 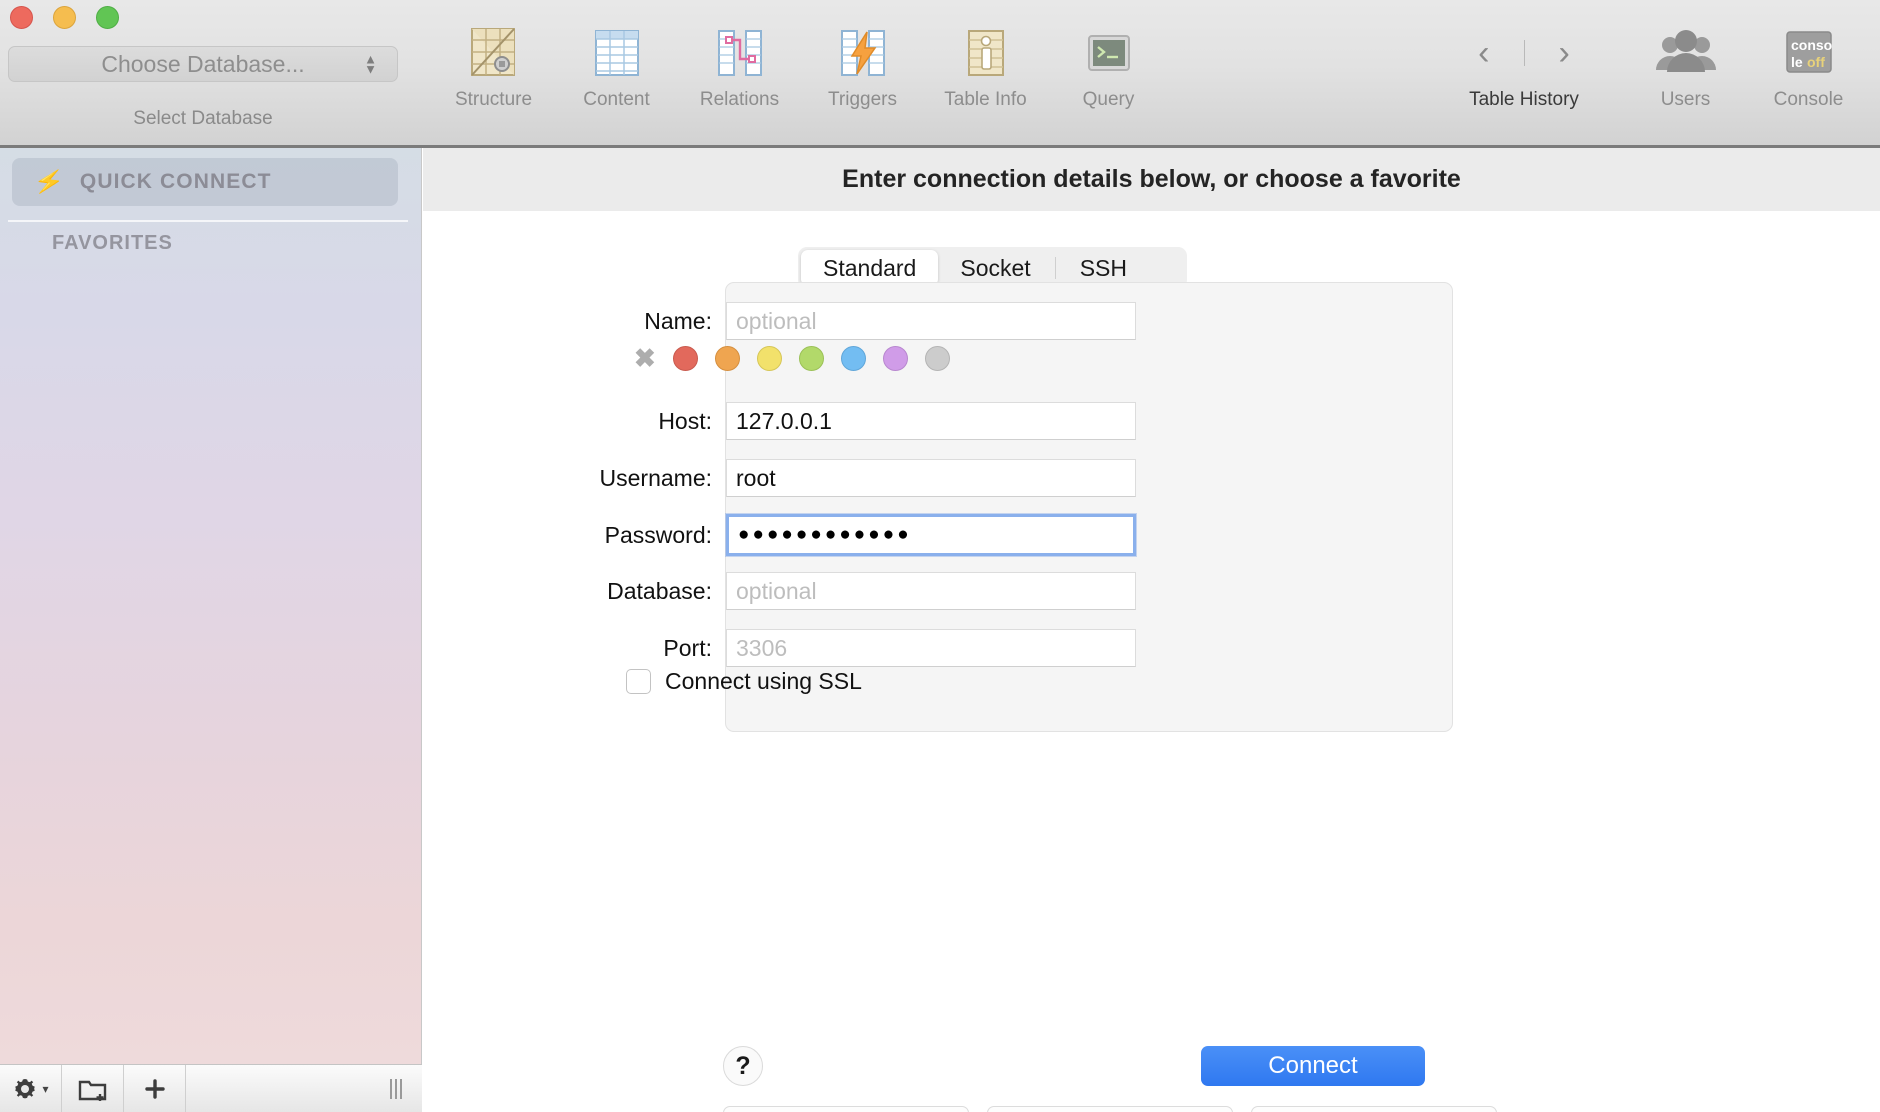 What do you see at coordinates (1524, 53) in the screenshot?
I see `nav-divider` at bounding box center [1524, 53].